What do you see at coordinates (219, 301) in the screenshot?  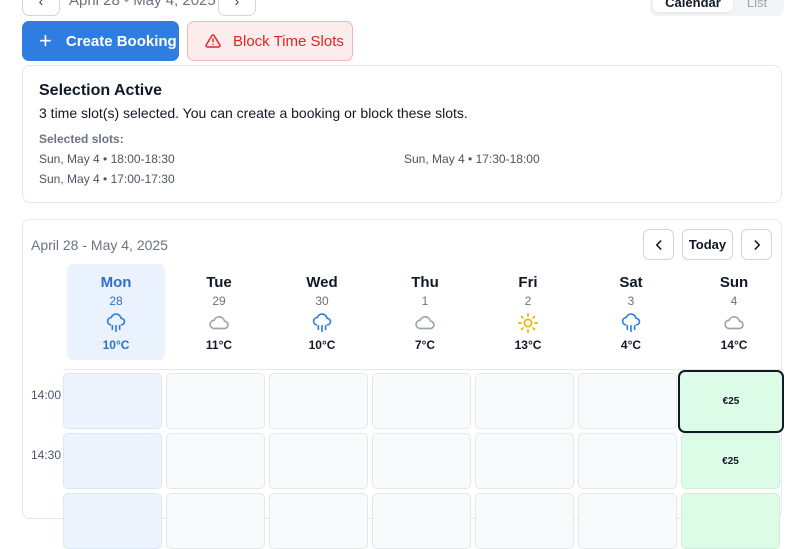 I see `day-date: 29` at bounding box center [219, 301].